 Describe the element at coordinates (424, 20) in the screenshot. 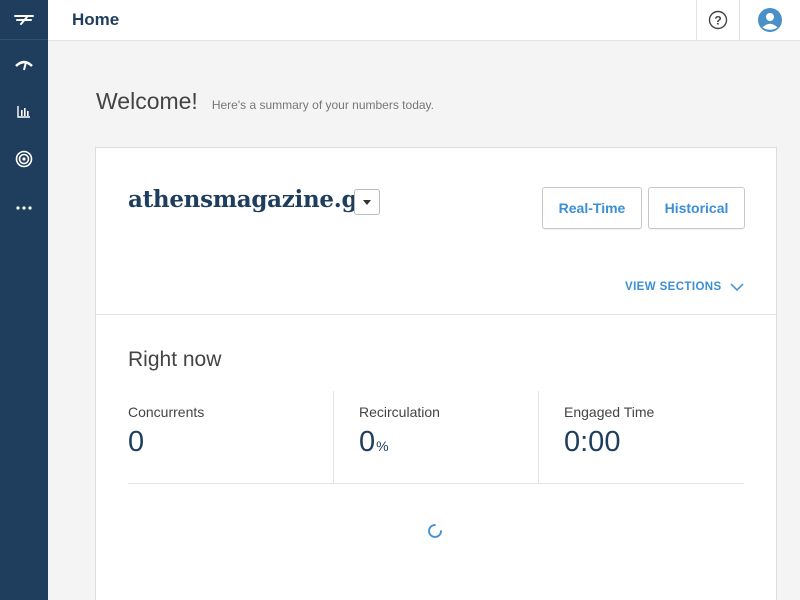

I see `top-header: Home ?` at that location.